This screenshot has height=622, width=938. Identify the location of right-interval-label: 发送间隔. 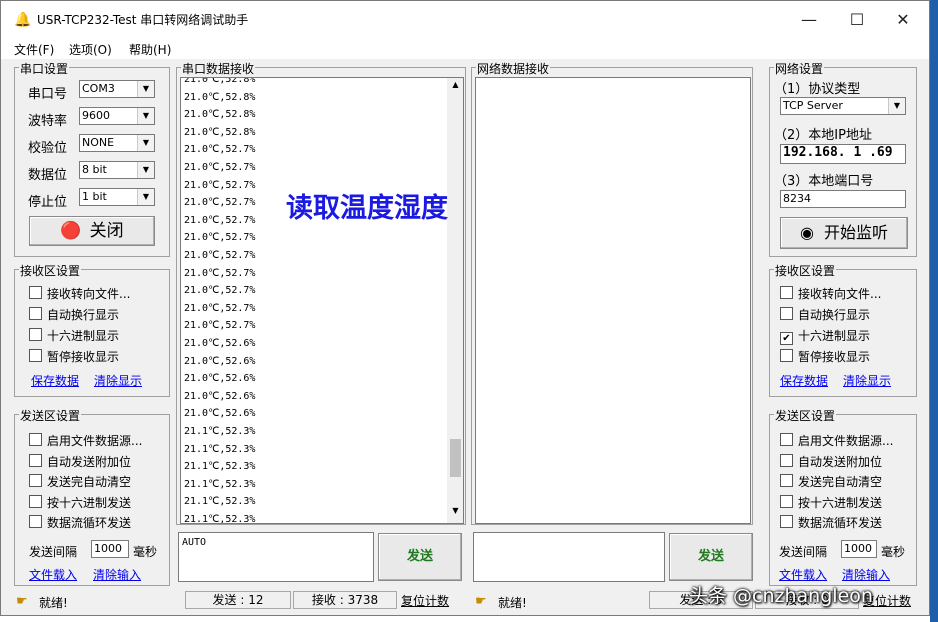
(803, 552).